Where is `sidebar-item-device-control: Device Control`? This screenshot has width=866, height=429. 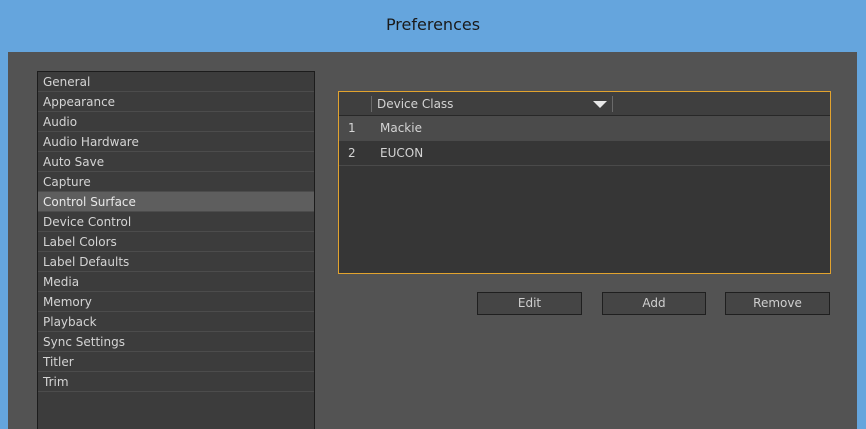 sidebar-item-device-control: Device Control is located at coordinates (176, 222).